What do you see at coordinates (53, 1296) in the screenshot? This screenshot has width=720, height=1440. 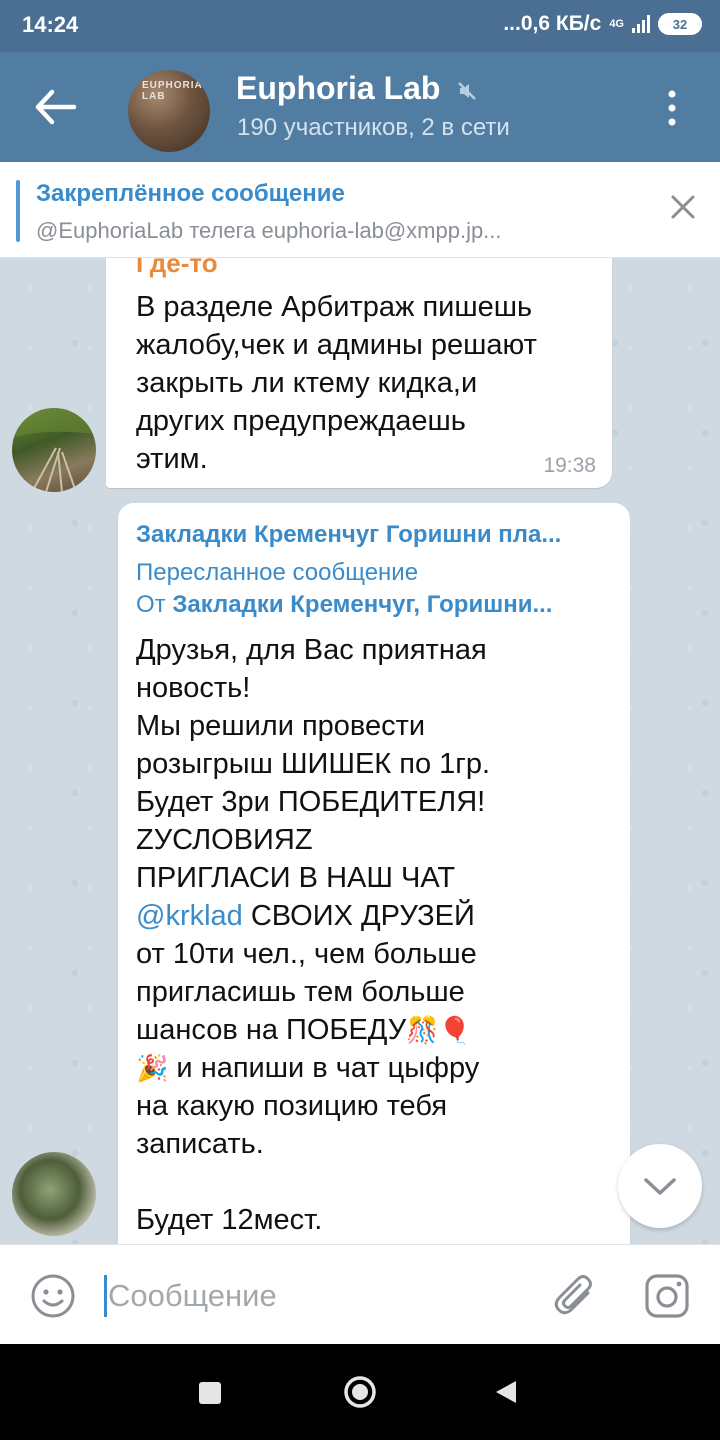 I see `emoji-icon` at bounding box center [53, 1296].